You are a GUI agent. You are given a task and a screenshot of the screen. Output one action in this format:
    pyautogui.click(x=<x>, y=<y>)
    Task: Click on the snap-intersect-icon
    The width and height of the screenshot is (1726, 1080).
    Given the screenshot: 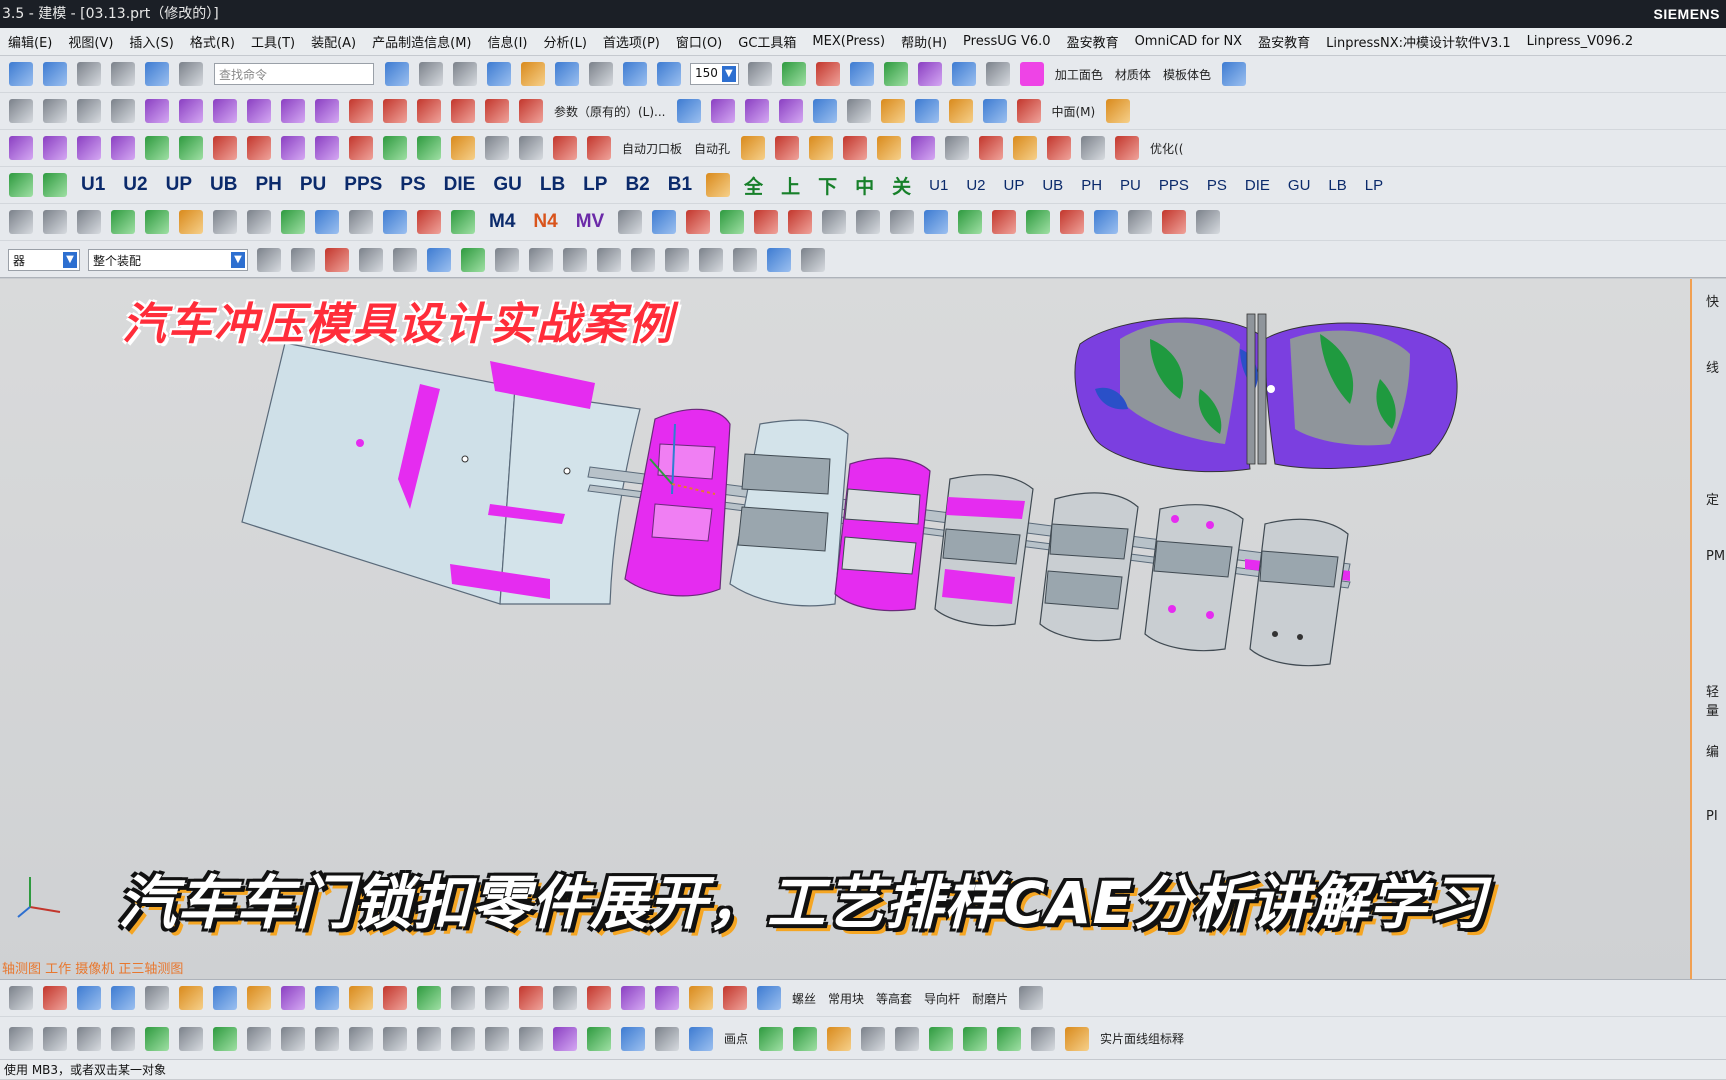 What is the action you would take?
    pyautogui.click(x=643, y=259)
    